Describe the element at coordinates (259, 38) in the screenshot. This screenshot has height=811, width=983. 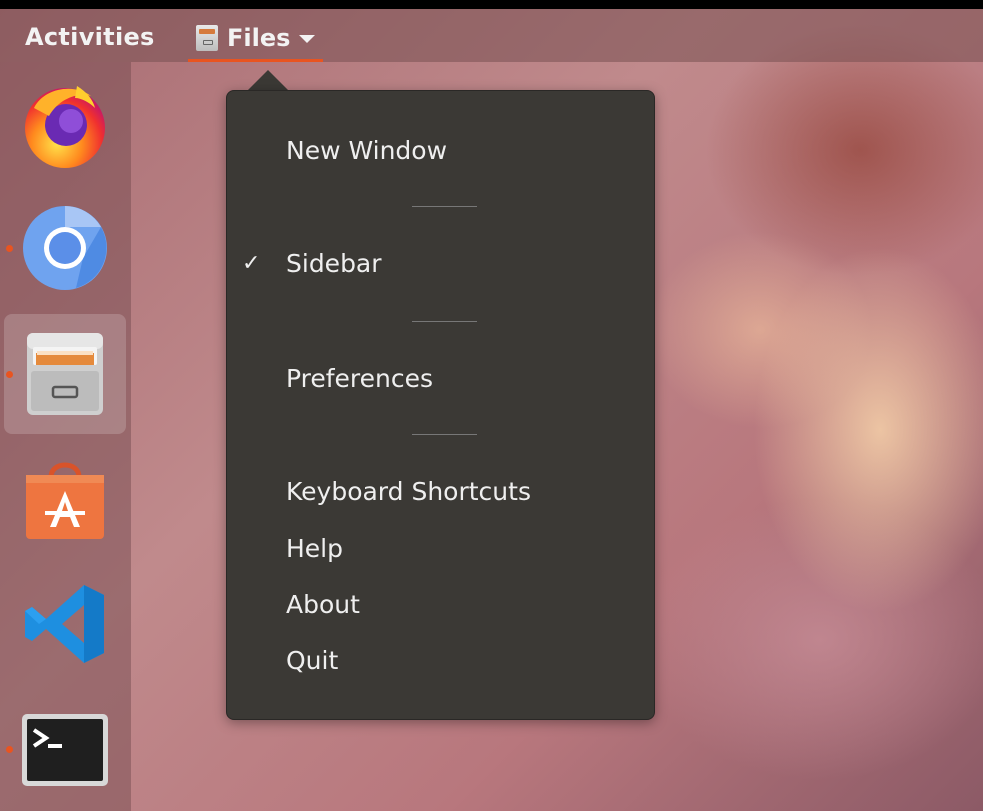
I see `app-menu-label: Files` at that location.